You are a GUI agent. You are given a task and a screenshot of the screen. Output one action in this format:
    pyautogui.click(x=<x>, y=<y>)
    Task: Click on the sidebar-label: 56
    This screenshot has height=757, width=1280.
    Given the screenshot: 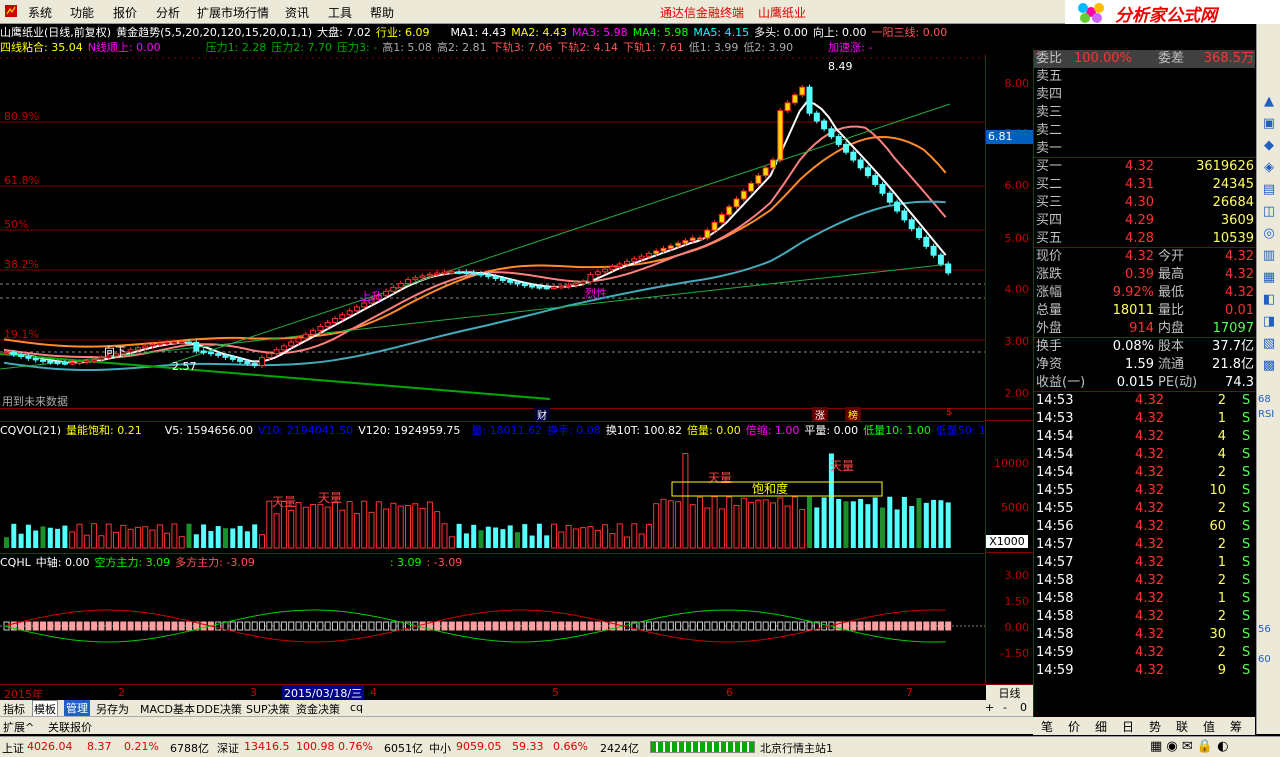 What is the action you would take?
    pyautogui.click(x=1264, y=629)
    